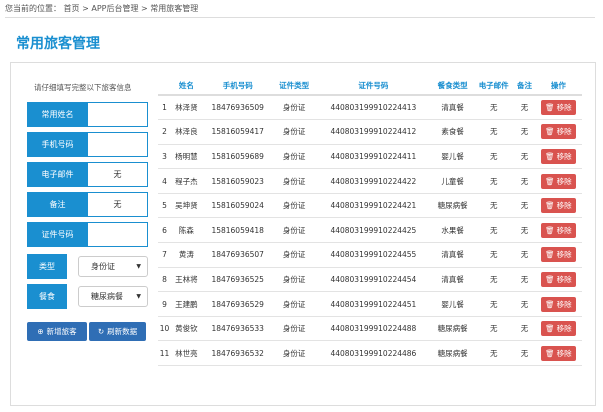  Describe the element at coordinates (294, 86) in the screenshot. I see `column-header: 证件类型` at that location.